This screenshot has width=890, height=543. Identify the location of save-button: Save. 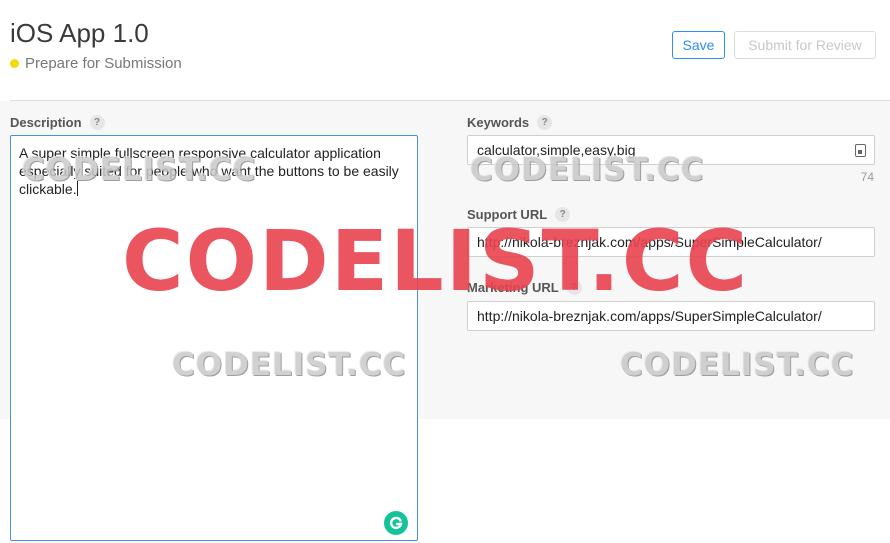
(698, 45).